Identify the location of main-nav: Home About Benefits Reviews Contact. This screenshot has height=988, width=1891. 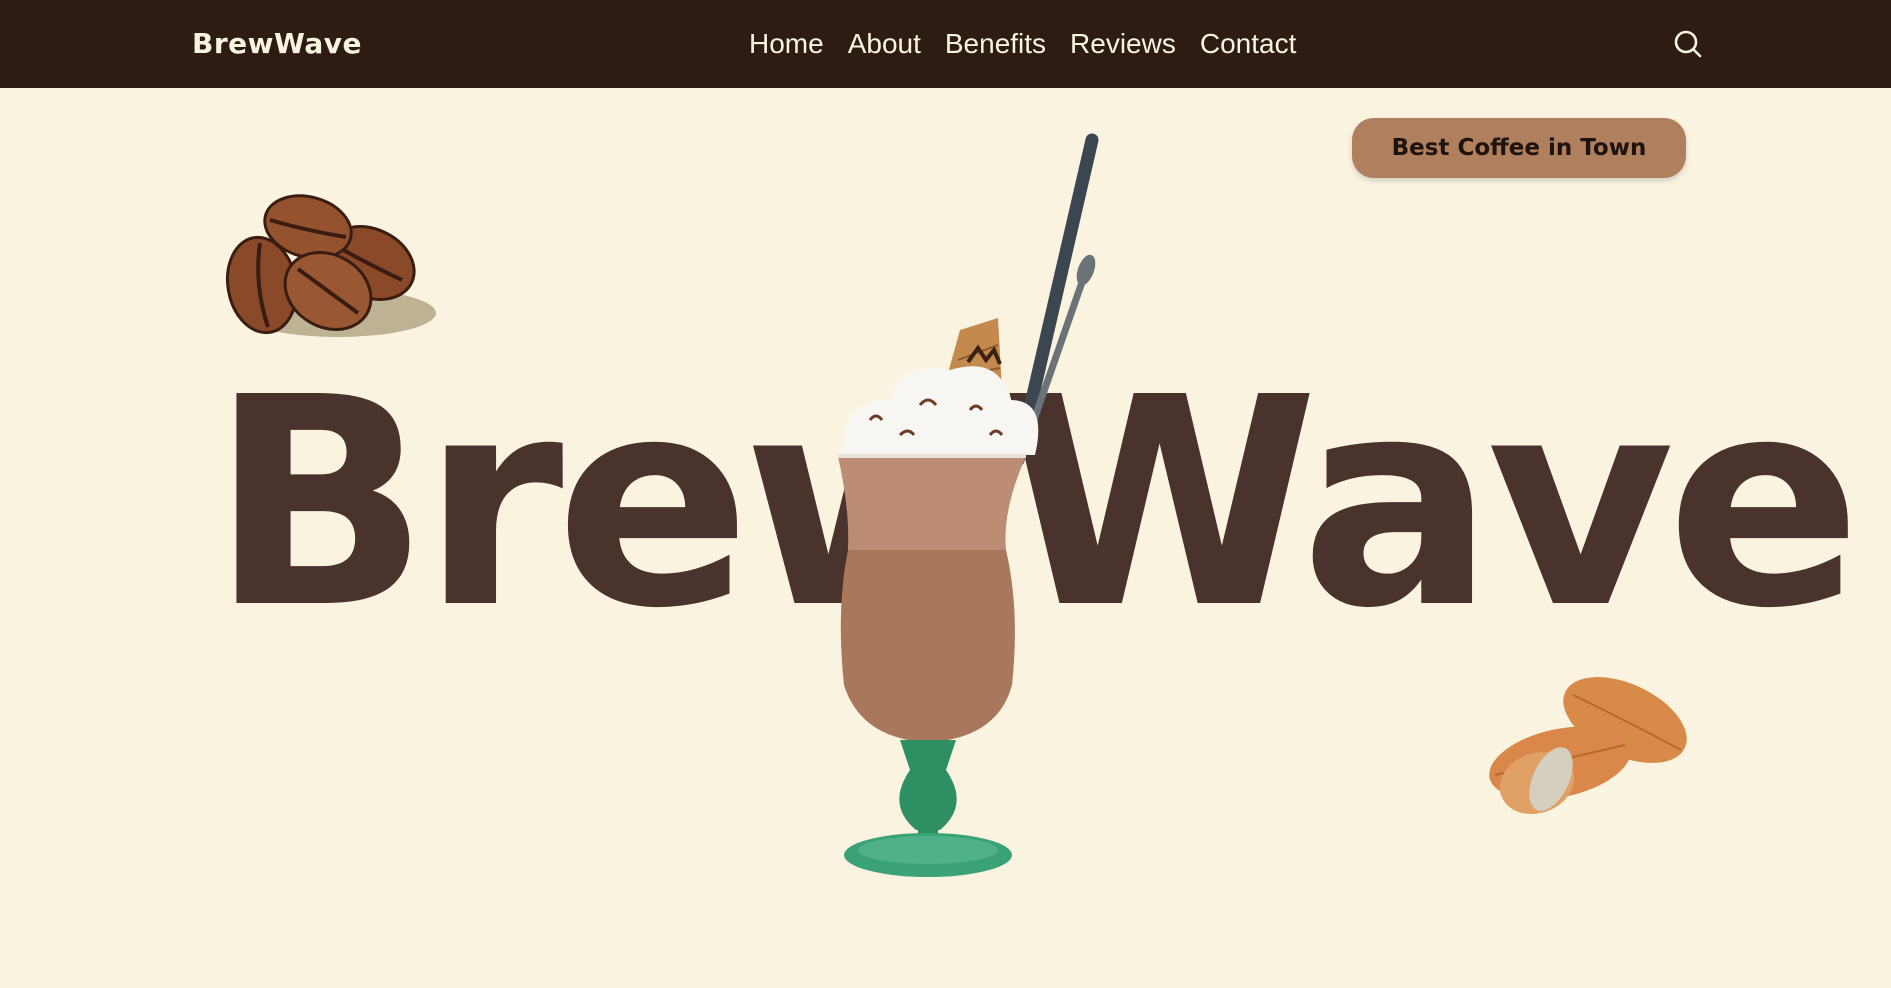
(1022, 44).